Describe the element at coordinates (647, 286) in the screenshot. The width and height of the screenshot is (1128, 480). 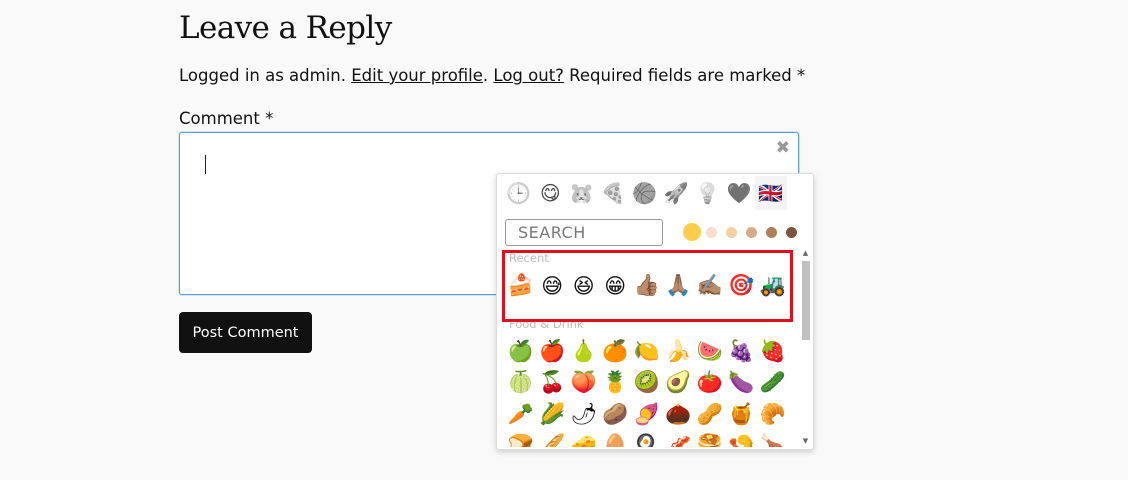
I see `emoji-item: 👍🏽` at that location.